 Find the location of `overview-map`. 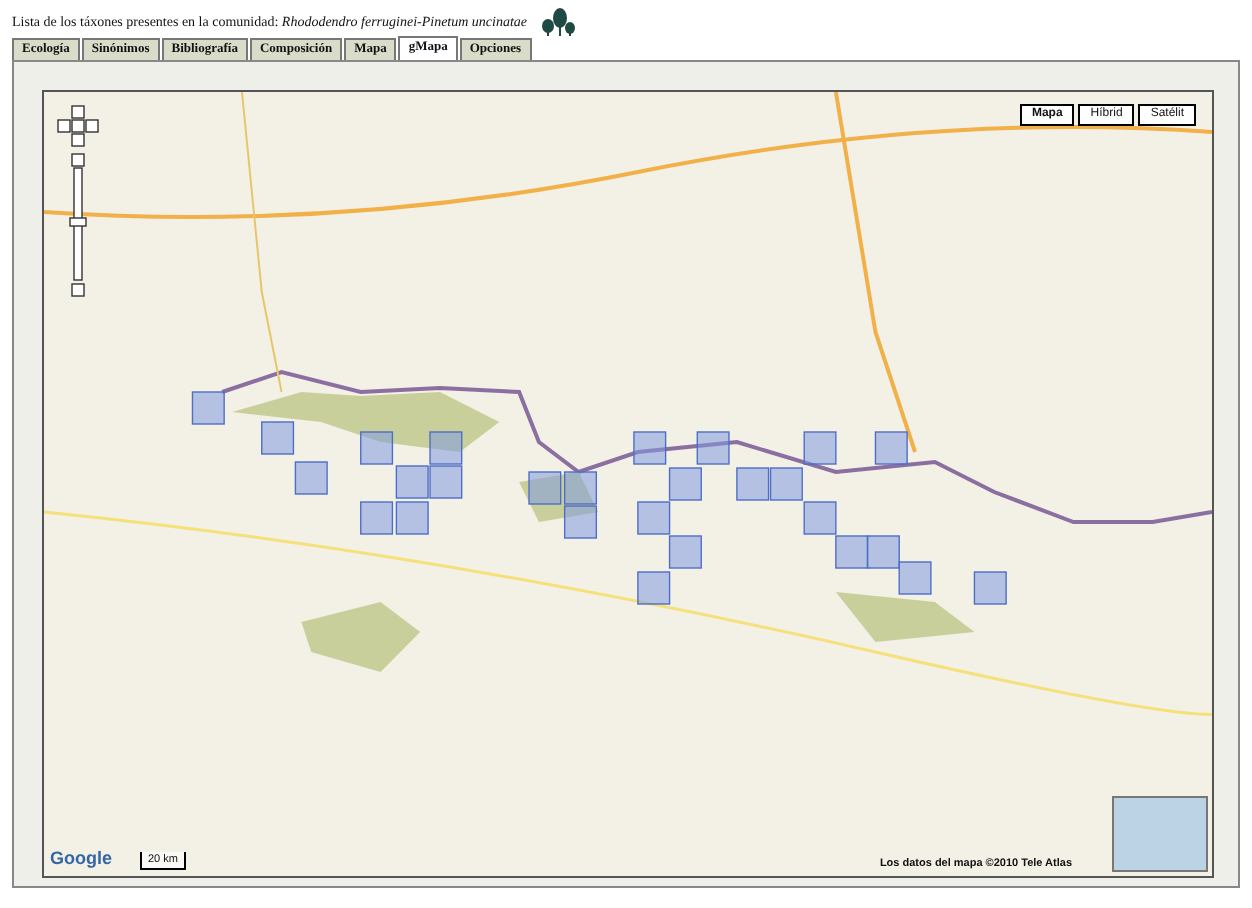

overview-map is located at coordinates (1160, 834).